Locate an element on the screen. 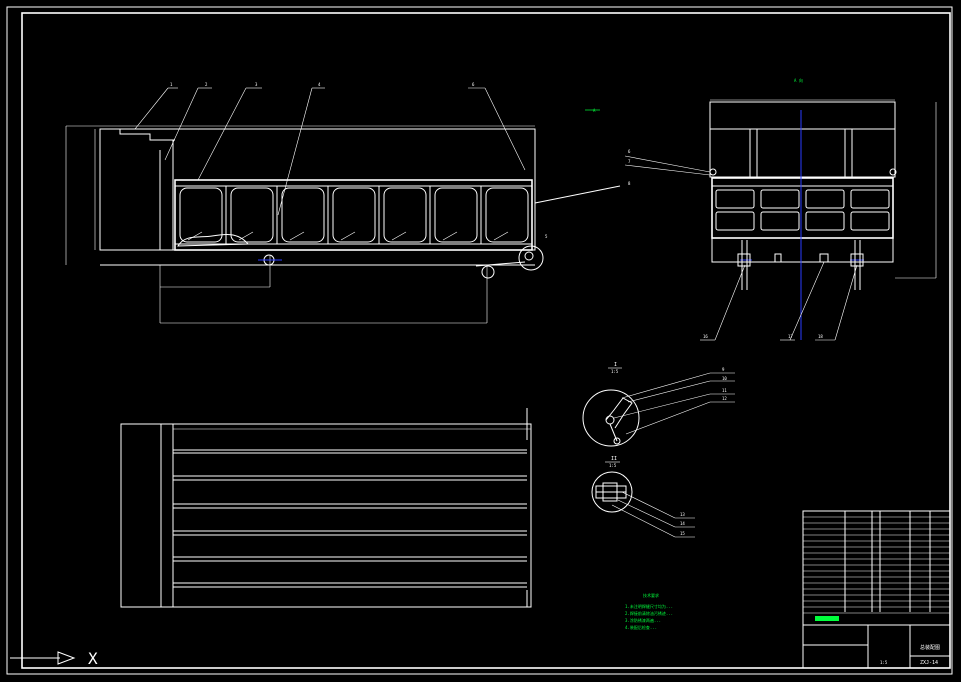  section-mark: A is located at coordinates (594, 110).